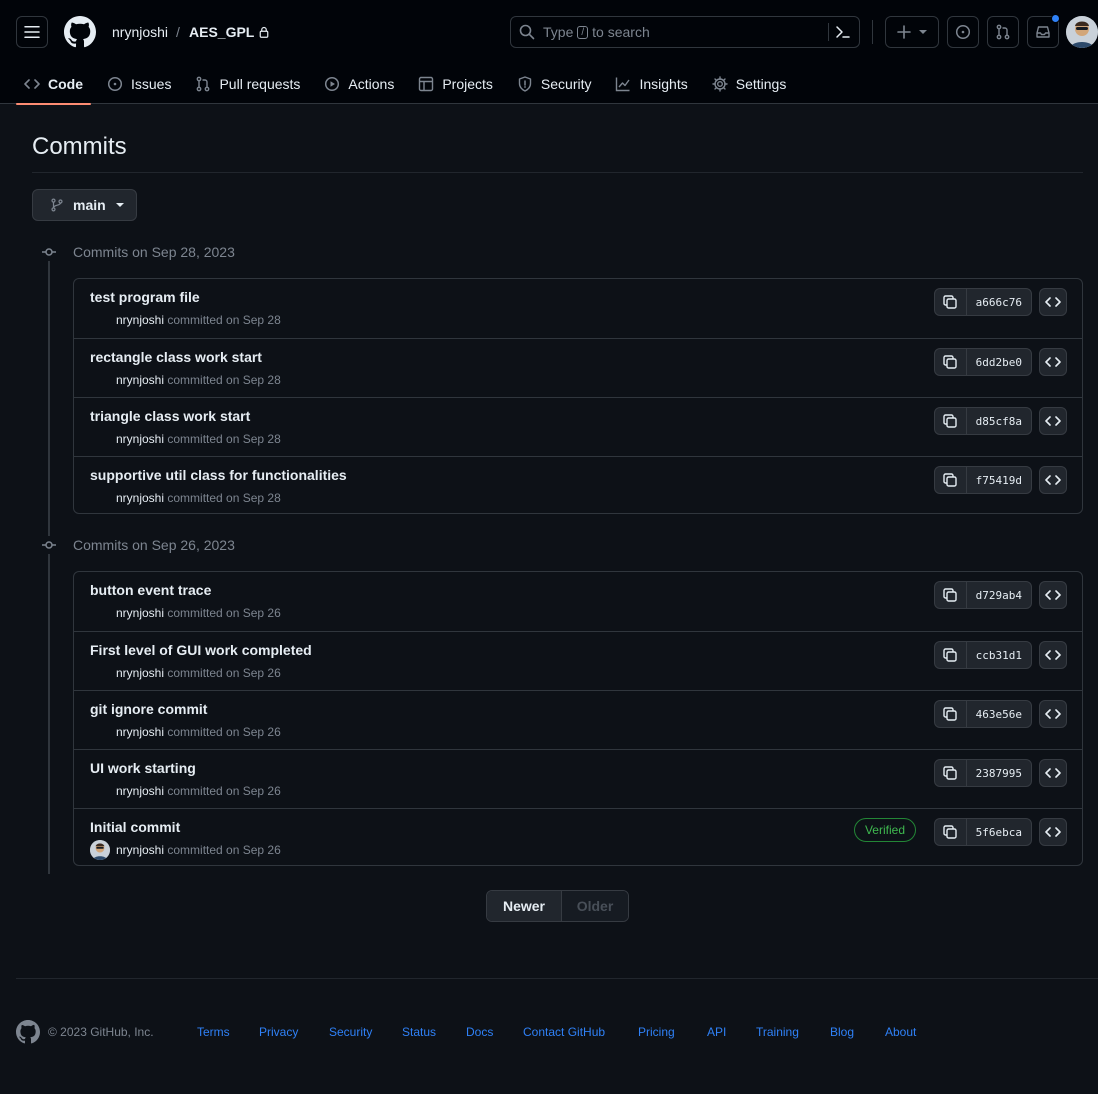  Describe the element at coordinates (777, 1032) in the screenshot. I see `footer-link-training: Training` at that location.